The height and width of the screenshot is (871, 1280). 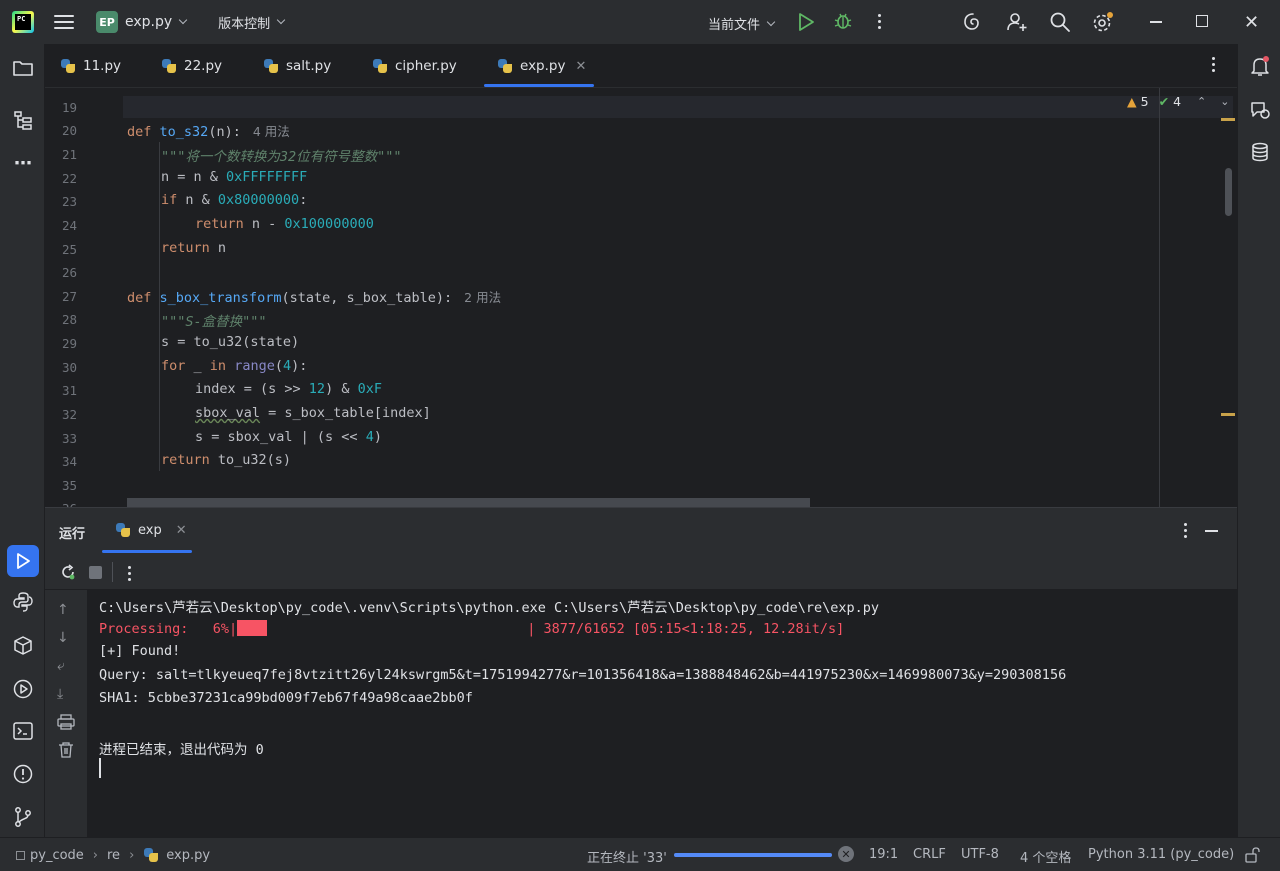 What do you see at coordinates (1178, 101) in the screenshot?
I see `inspection-widget: ▲ 5 ✔ 4 ⌃ ⌄` at bounding box center [1178, 101].